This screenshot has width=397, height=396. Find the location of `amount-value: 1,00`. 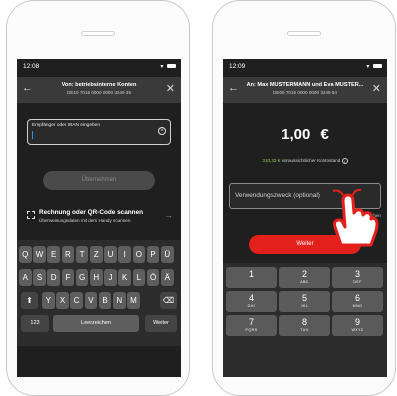

amount-value: 1,00 is located at coordinates (296, 134).